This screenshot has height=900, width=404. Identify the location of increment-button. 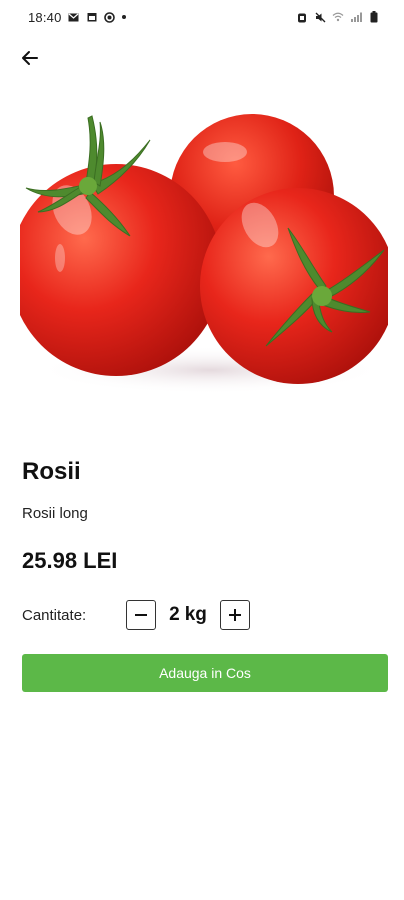
(235, 615).